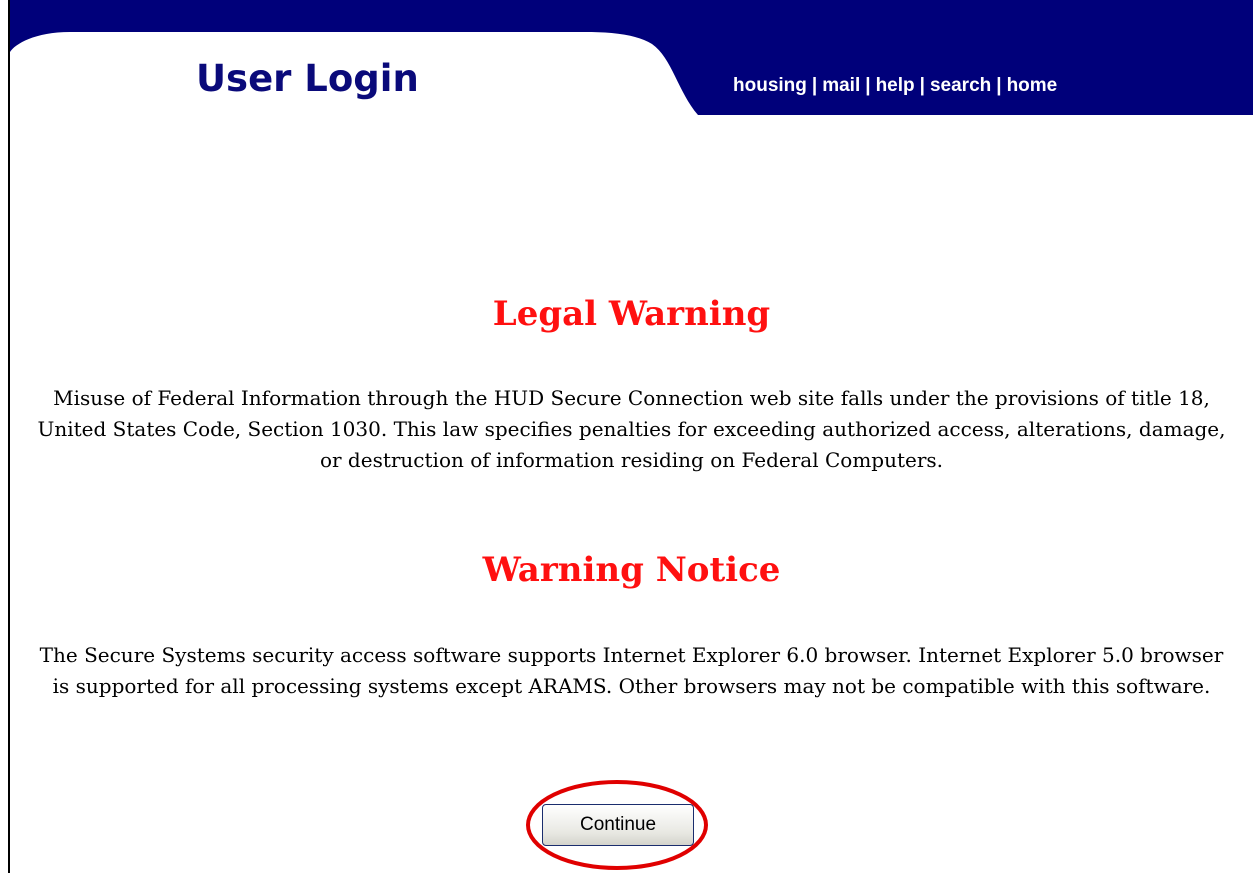  What do you see at coordinates (1032, 85) in the screenshot?
I see `nav-link-home: home` at bounding box center [1032, 85].